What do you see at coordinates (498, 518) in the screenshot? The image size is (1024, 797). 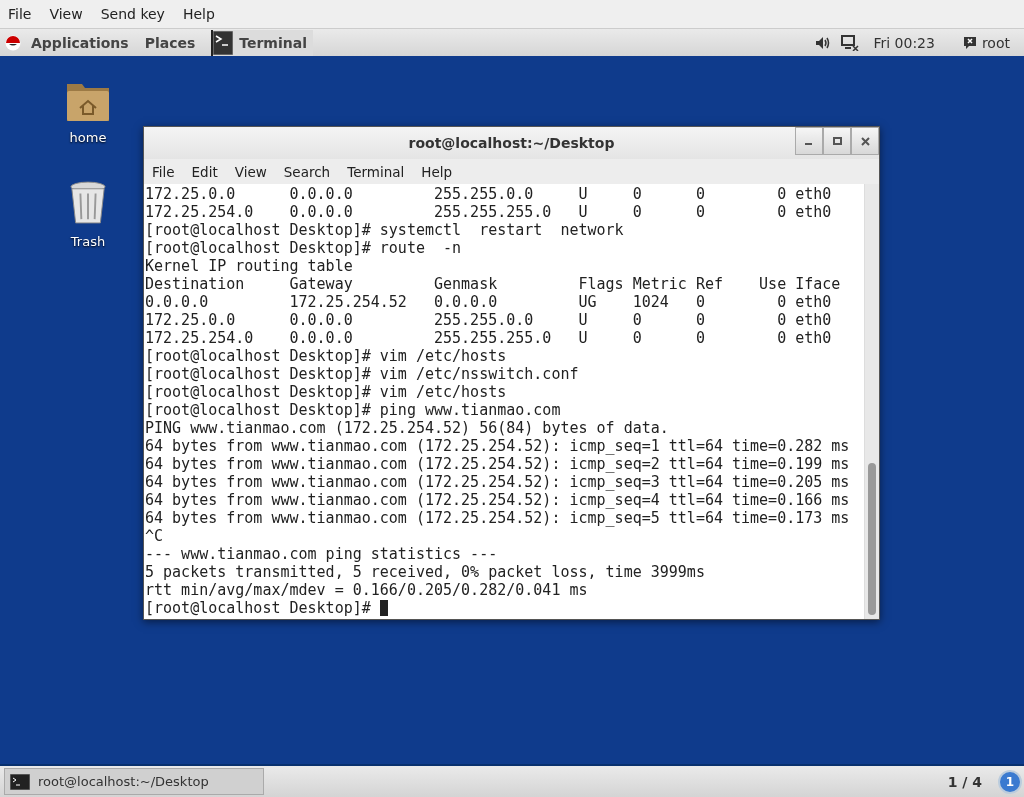 I see `terminal-line: 64 bytes from www.tianmao.com (172.25.254.52): icmp_seq=5 ttl=64 time=0.173 ms` at bounding box center [498, 518].